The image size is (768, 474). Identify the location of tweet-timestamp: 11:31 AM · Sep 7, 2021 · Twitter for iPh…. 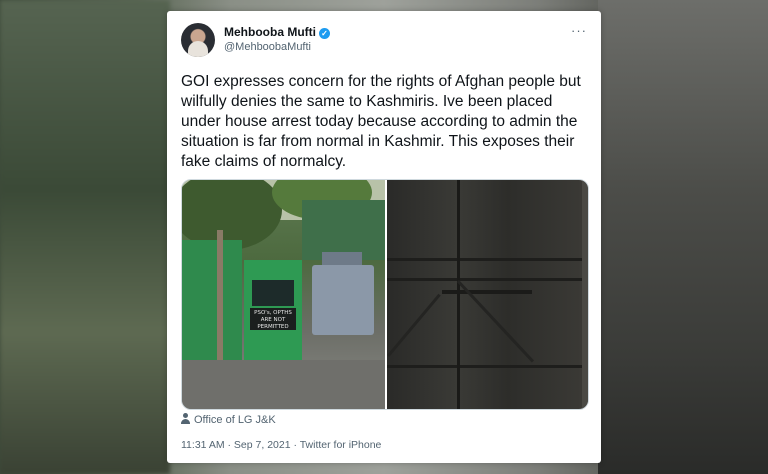
(281, 445).